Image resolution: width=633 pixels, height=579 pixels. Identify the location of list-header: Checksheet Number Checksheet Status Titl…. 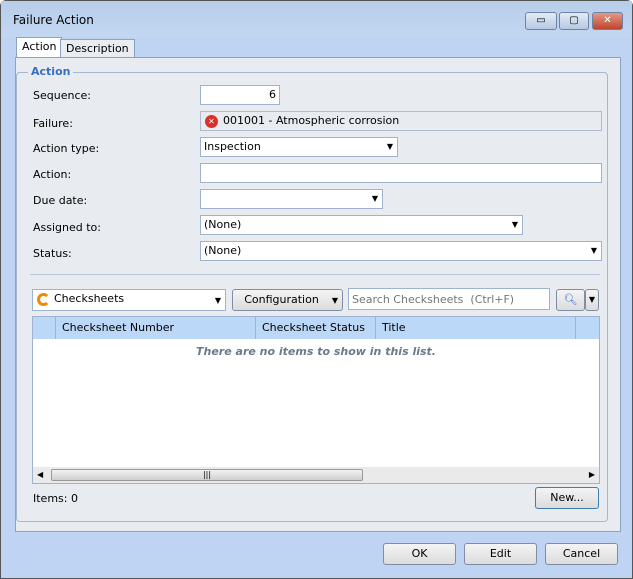
(316, 328).